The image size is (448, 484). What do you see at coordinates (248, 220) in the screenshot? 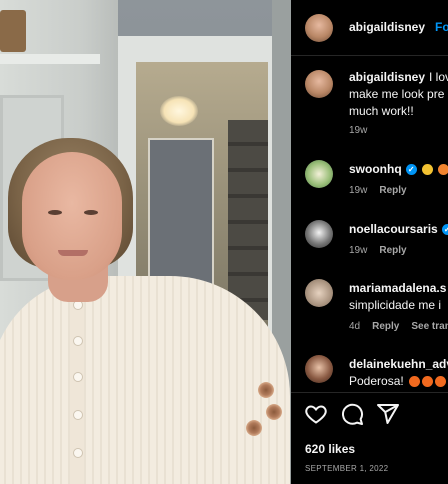
I see `photo-inner-shelves` at bounding box center [248, 220].